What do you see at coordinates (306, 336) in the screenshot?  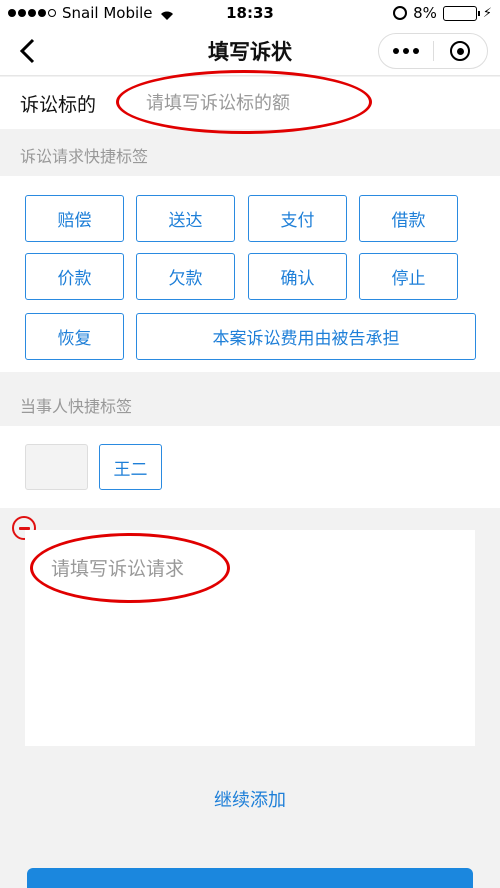 I see `tag-button: 本案诉讼费用由被告承担` at bounding box center [306, 336].